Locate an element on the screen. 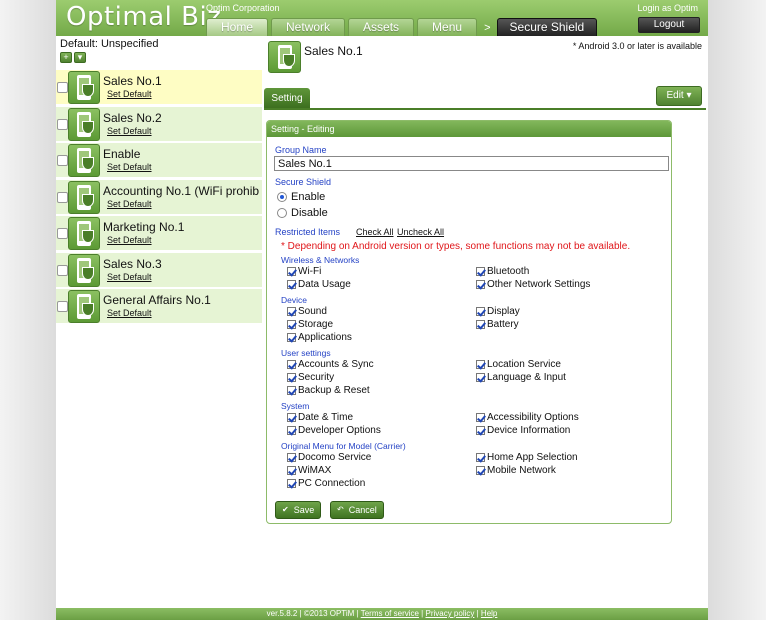  save-button: ✔ Save is located at coordinates (298, 510).